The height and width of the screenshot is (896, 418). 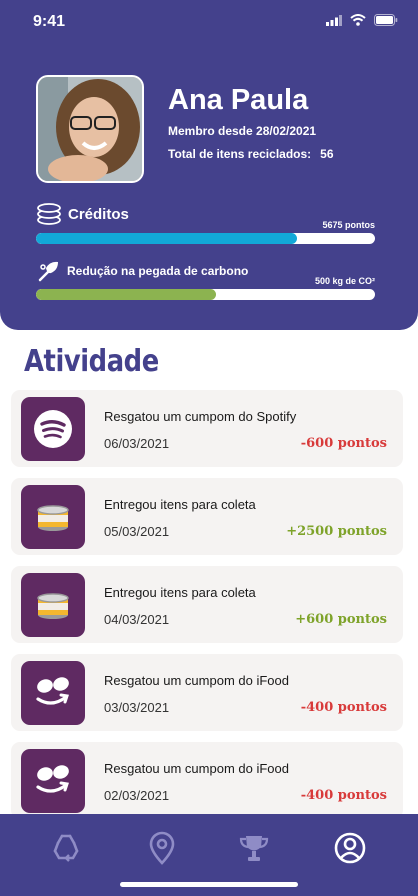 What do you see at coordinates (327, 154) in the screenshot?
I see `total-recycled-value: 56` at bounding box center [327, 154].